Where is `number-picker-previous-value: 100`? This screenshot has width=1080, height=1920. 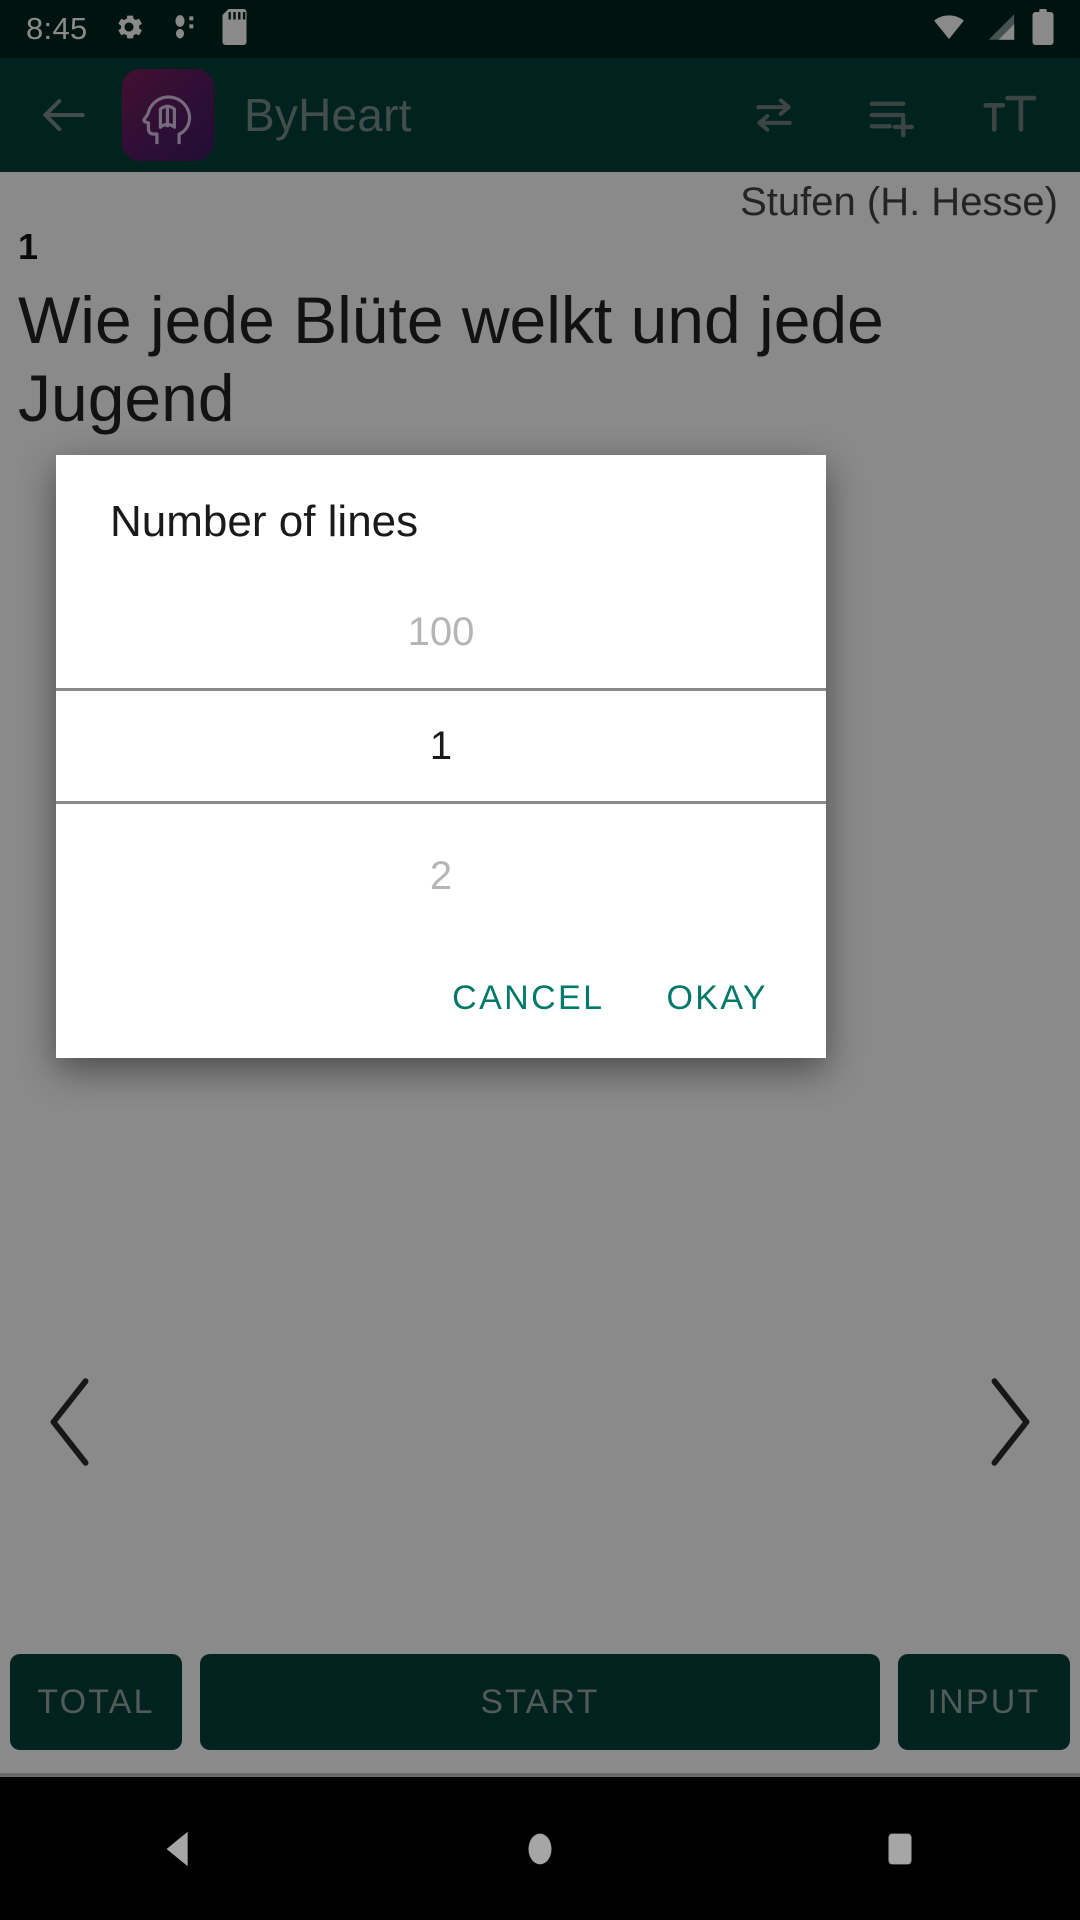
number-picker-previous-value: 100 is located at coordinates (441, 632).